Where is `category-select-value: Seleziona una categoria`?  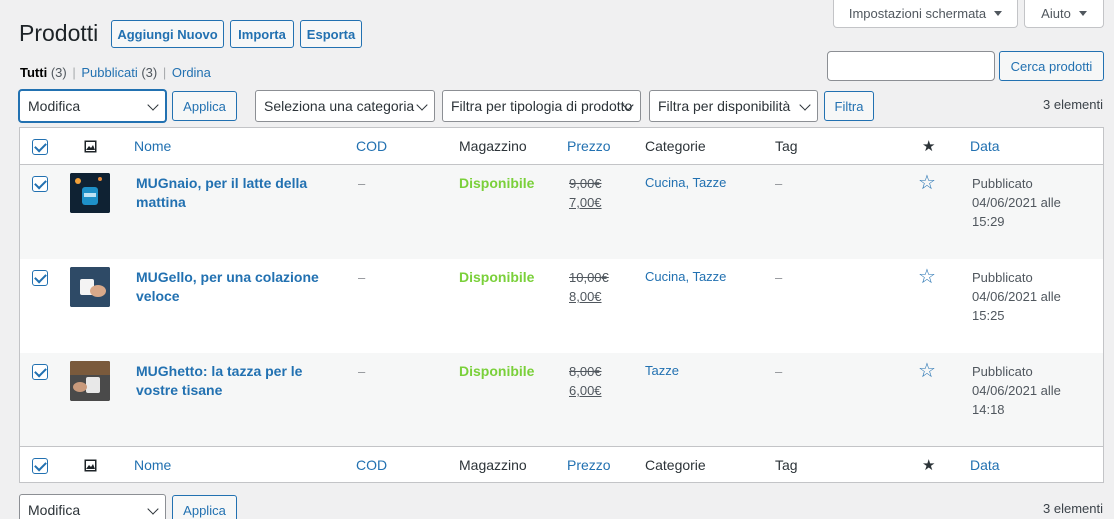 category-select-value: Seleziona una categoria is located at coordinates (339, 106).